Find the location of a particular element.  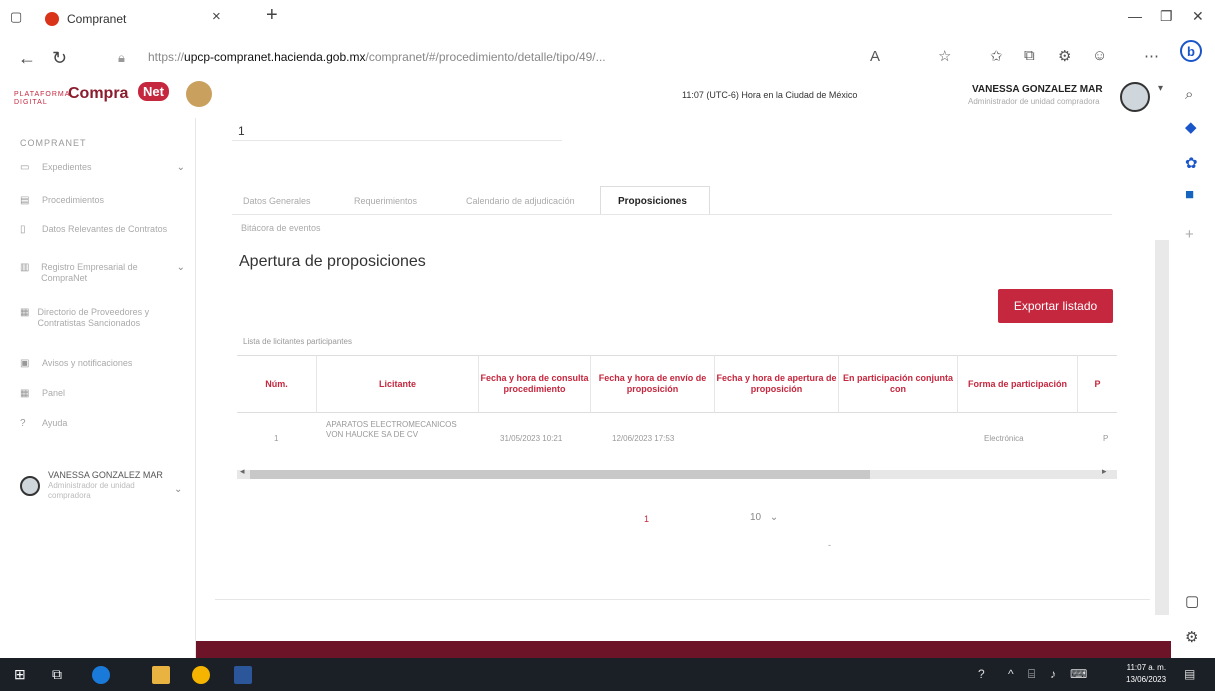

sidebar-item-registro-empresarial: ▥ Registro Empresarial de CompraNet ⌄ is located at coordinates (102, 273).